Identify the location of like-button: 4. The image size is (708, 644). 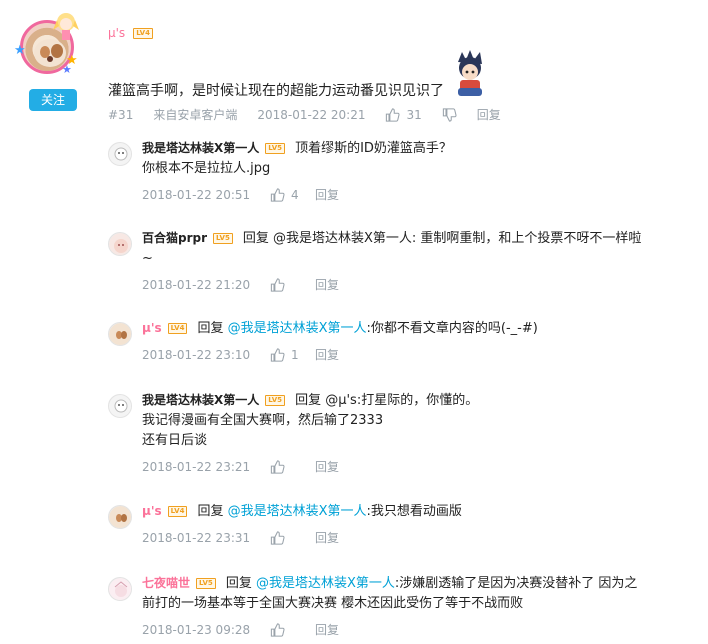
(292, 195).